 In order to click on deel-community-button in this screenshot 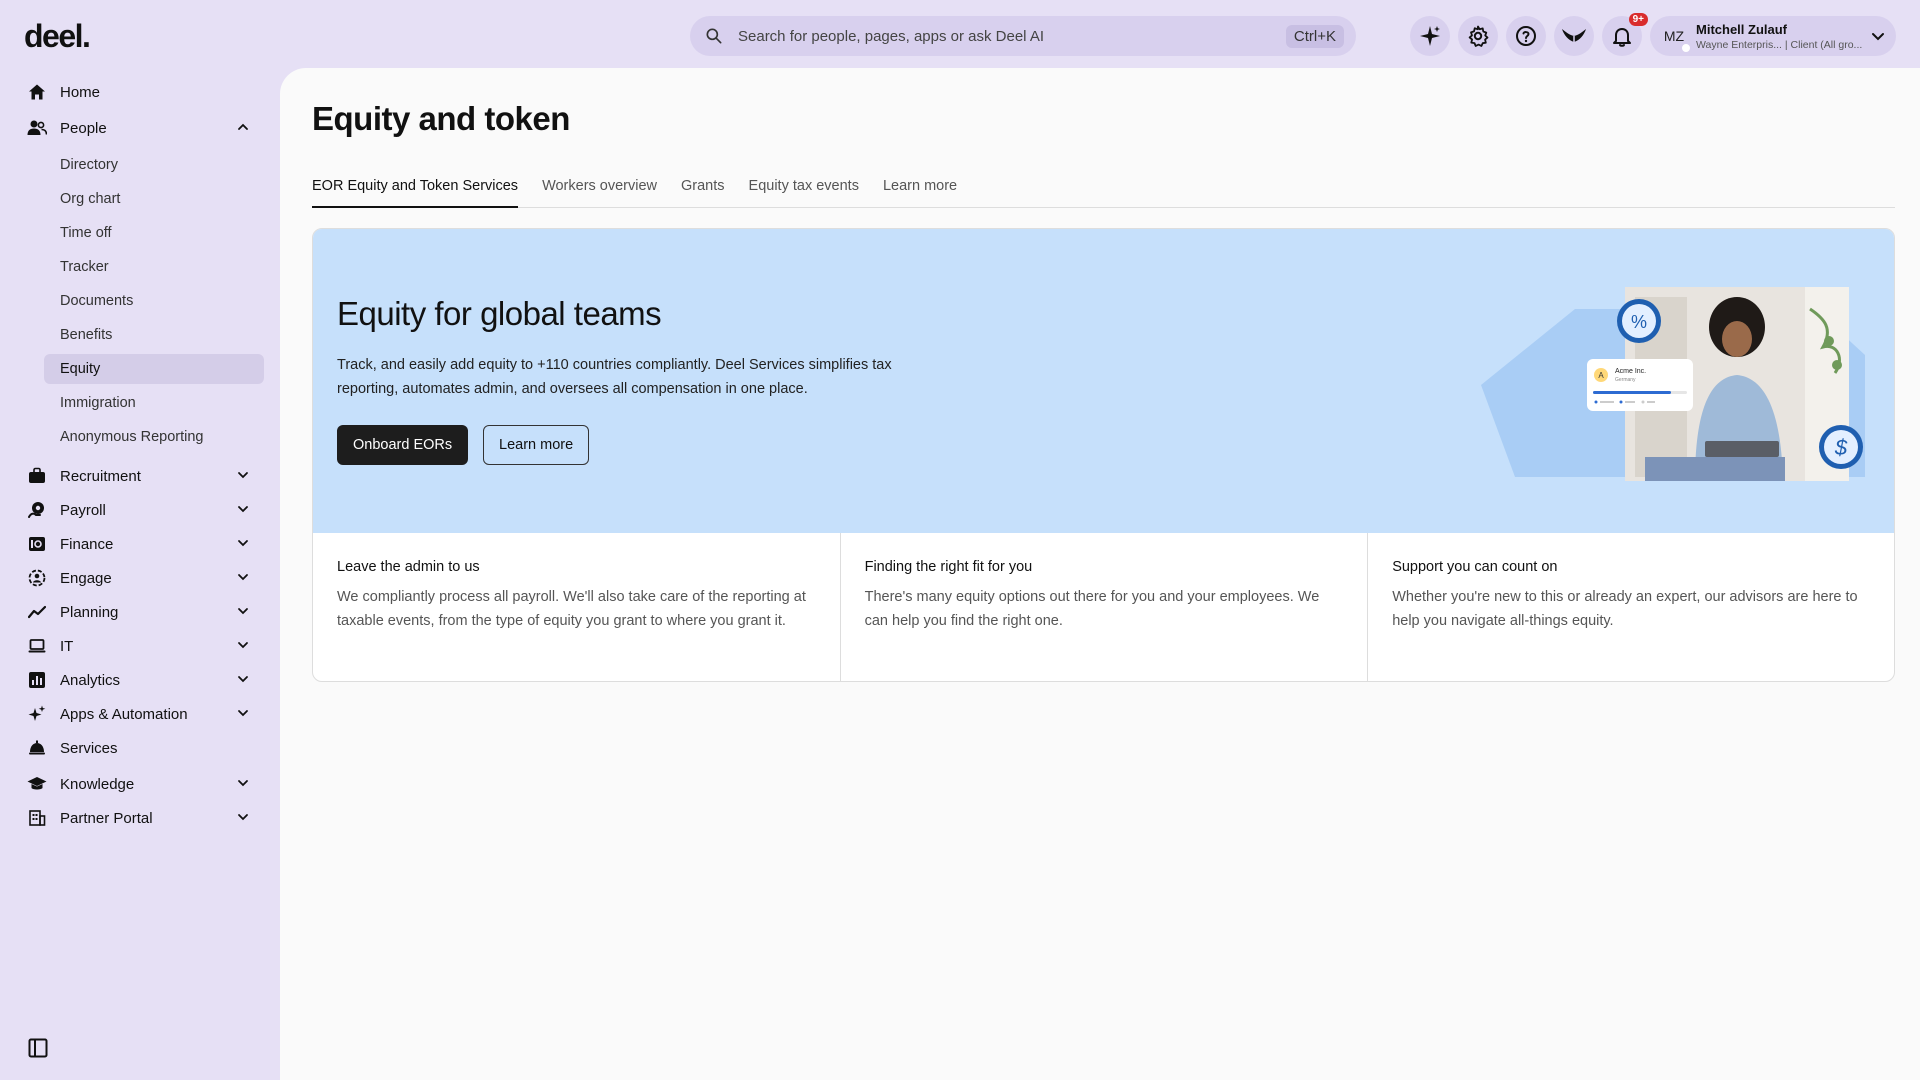, I will do `click(1574, 36)`.